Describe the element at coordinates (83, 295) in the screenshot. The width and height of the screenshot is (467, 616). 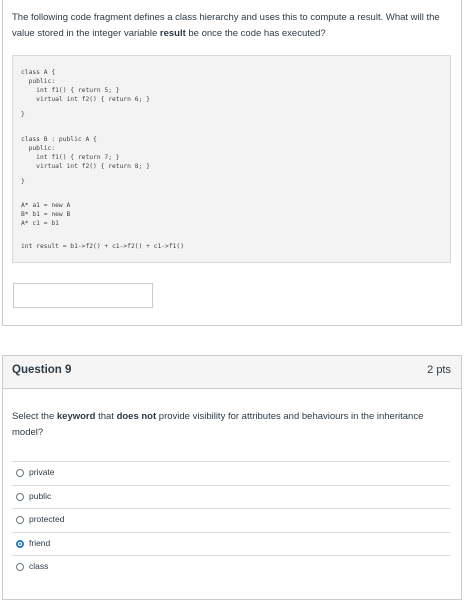
I see `answer-input` at that location.